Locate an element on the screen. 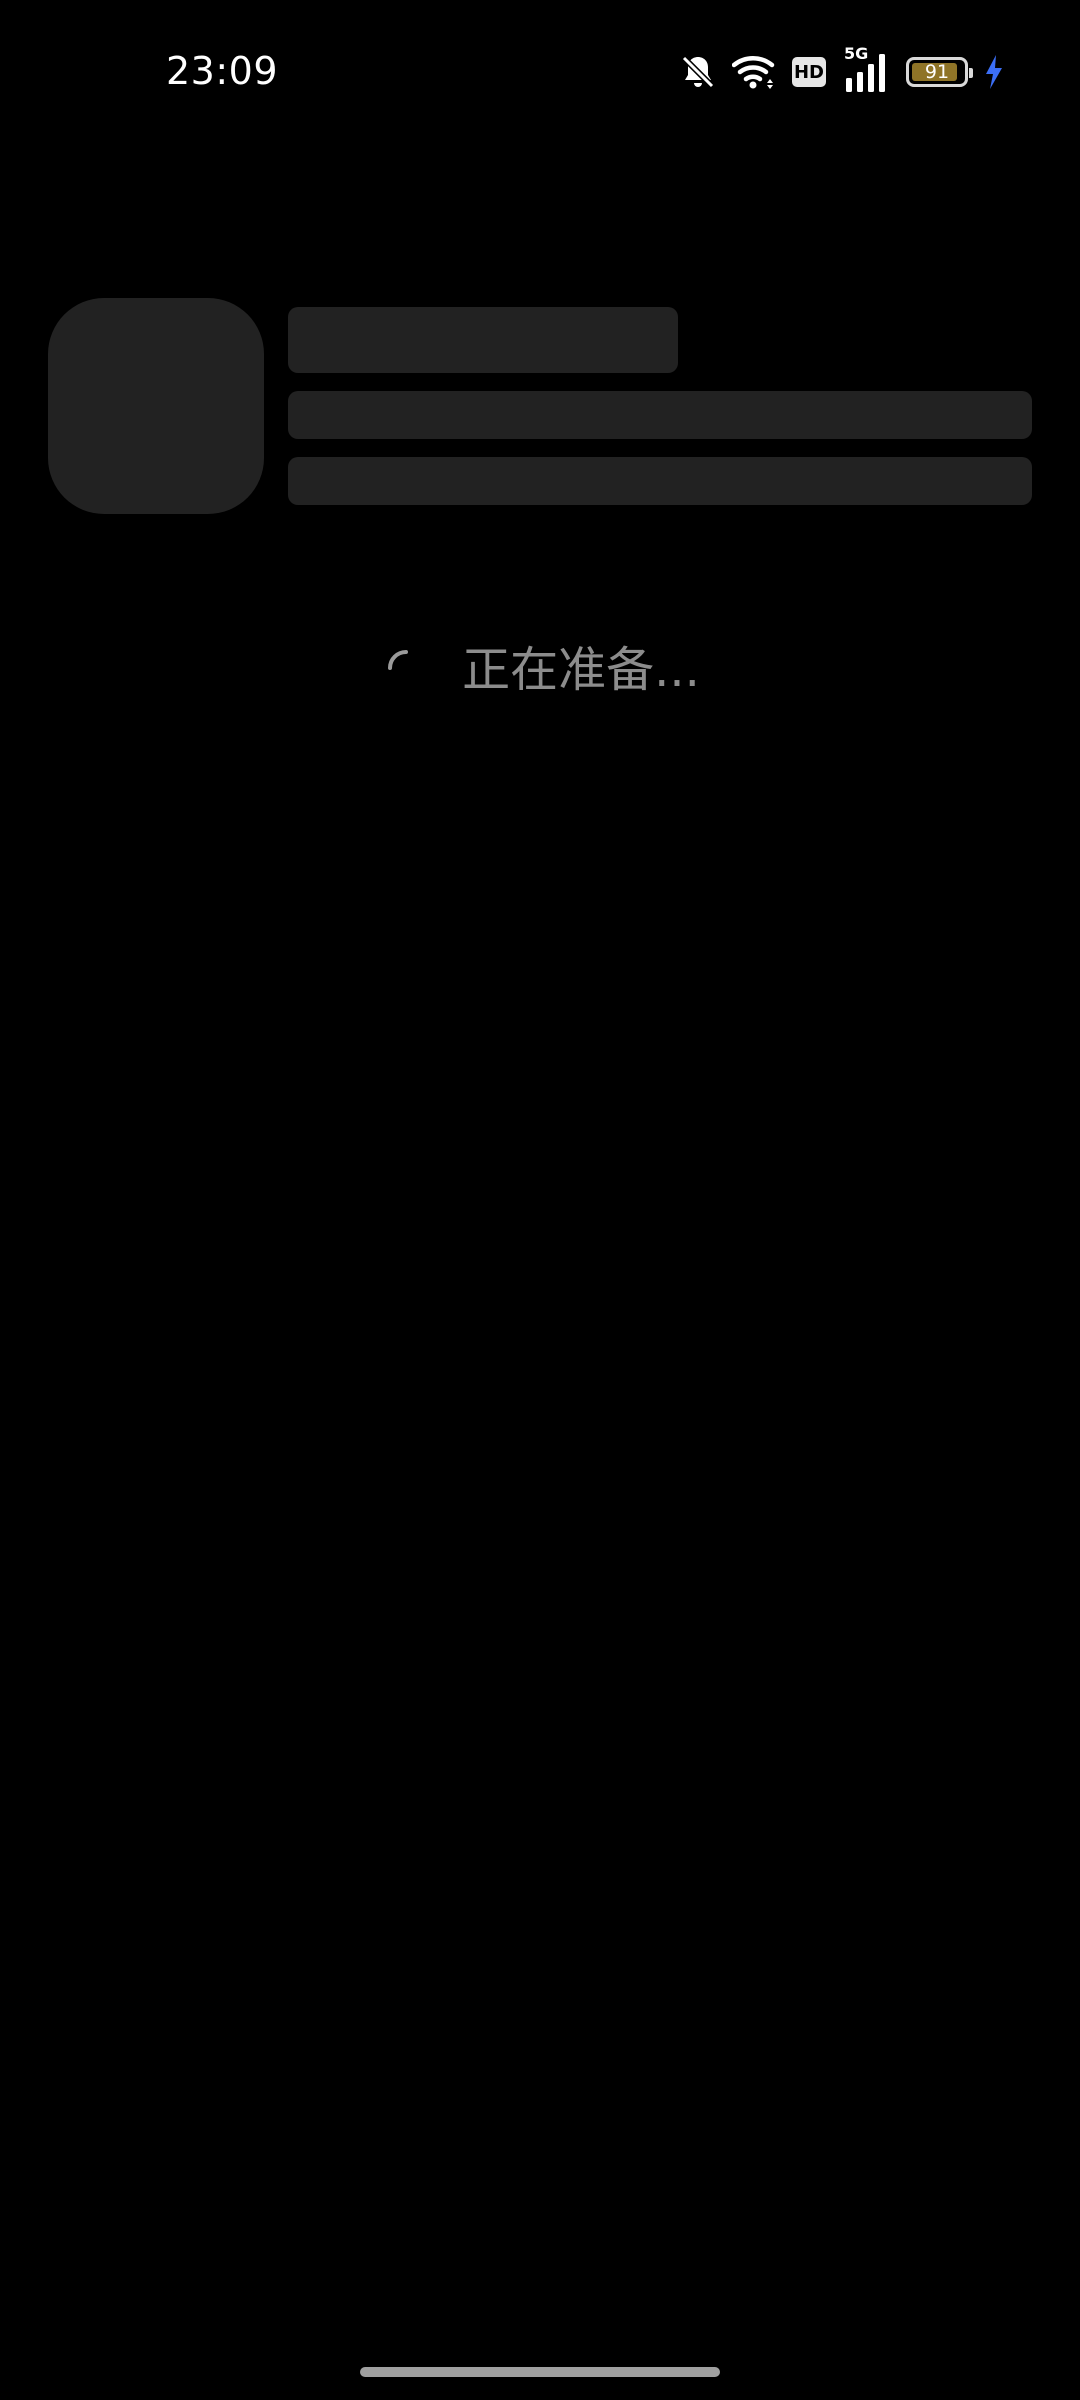 This screenshot has width=1080, height=2400. skeleton-title is located at coordinates (483, 340).